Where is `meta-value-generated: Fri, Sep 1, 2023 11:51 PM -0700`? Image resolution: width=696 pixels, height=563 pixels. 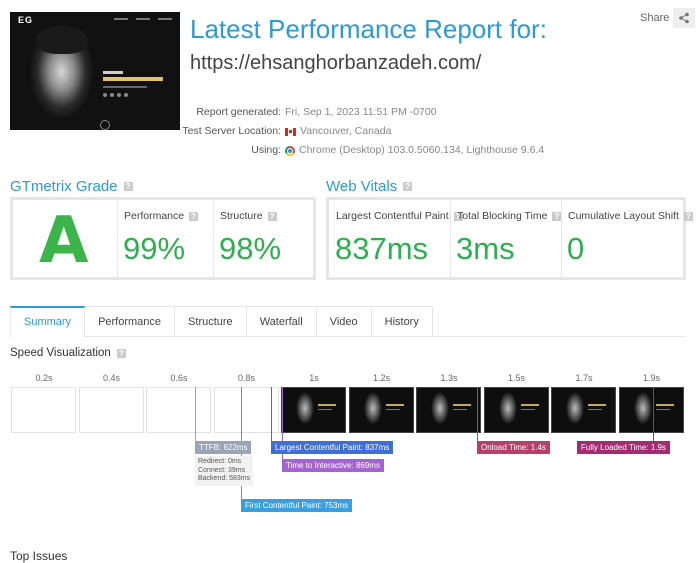
meta-value-generated: Fri, Sep 1, 2023 11:51 PM -0700 is located at coordinates (361, 112).